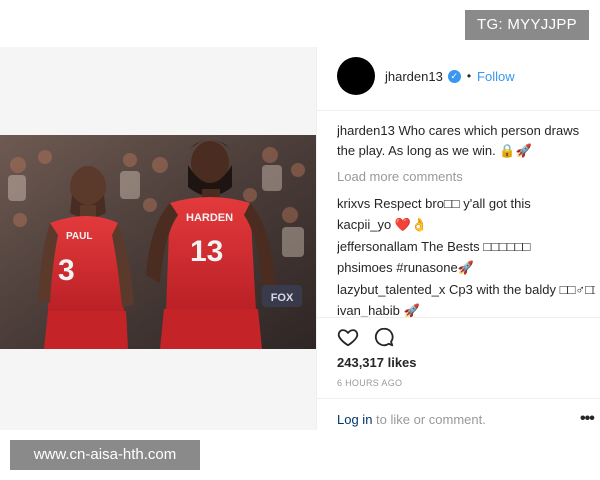 The width and height of the screenshot is (600, 480). I want to click on panel-divider, so click(316, 238).